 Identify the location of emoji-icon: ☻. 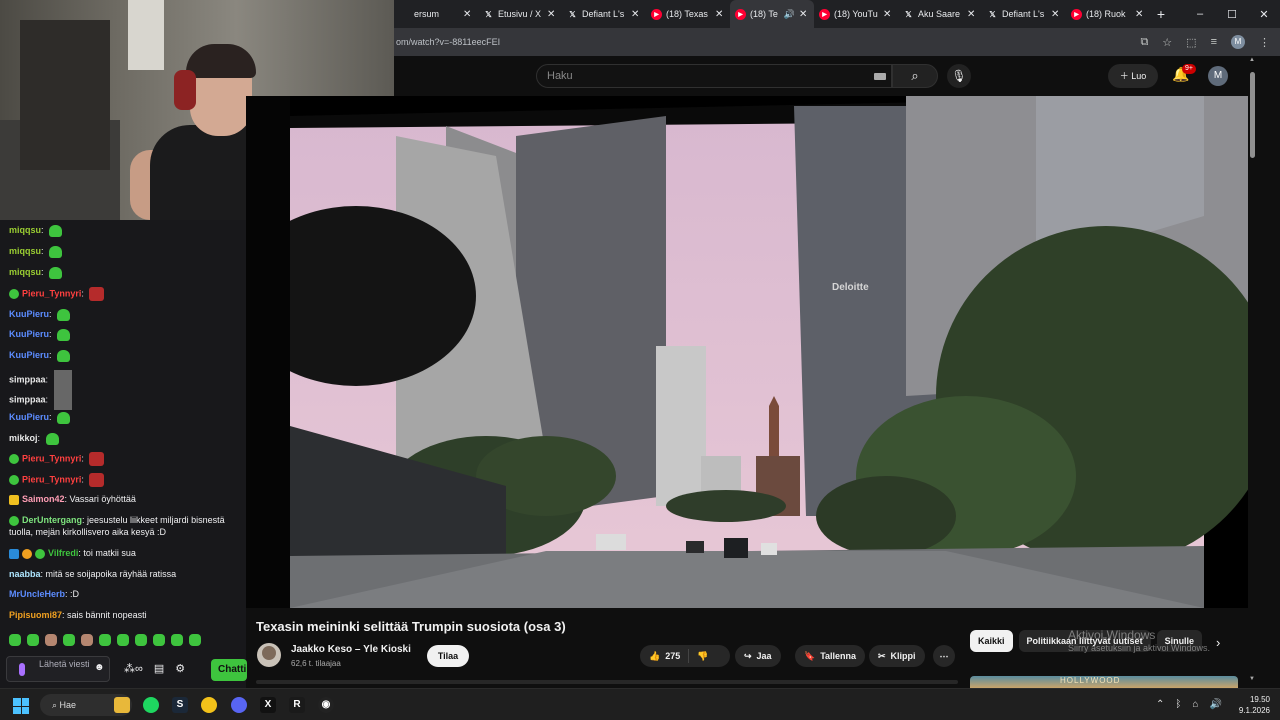
(99, 667).